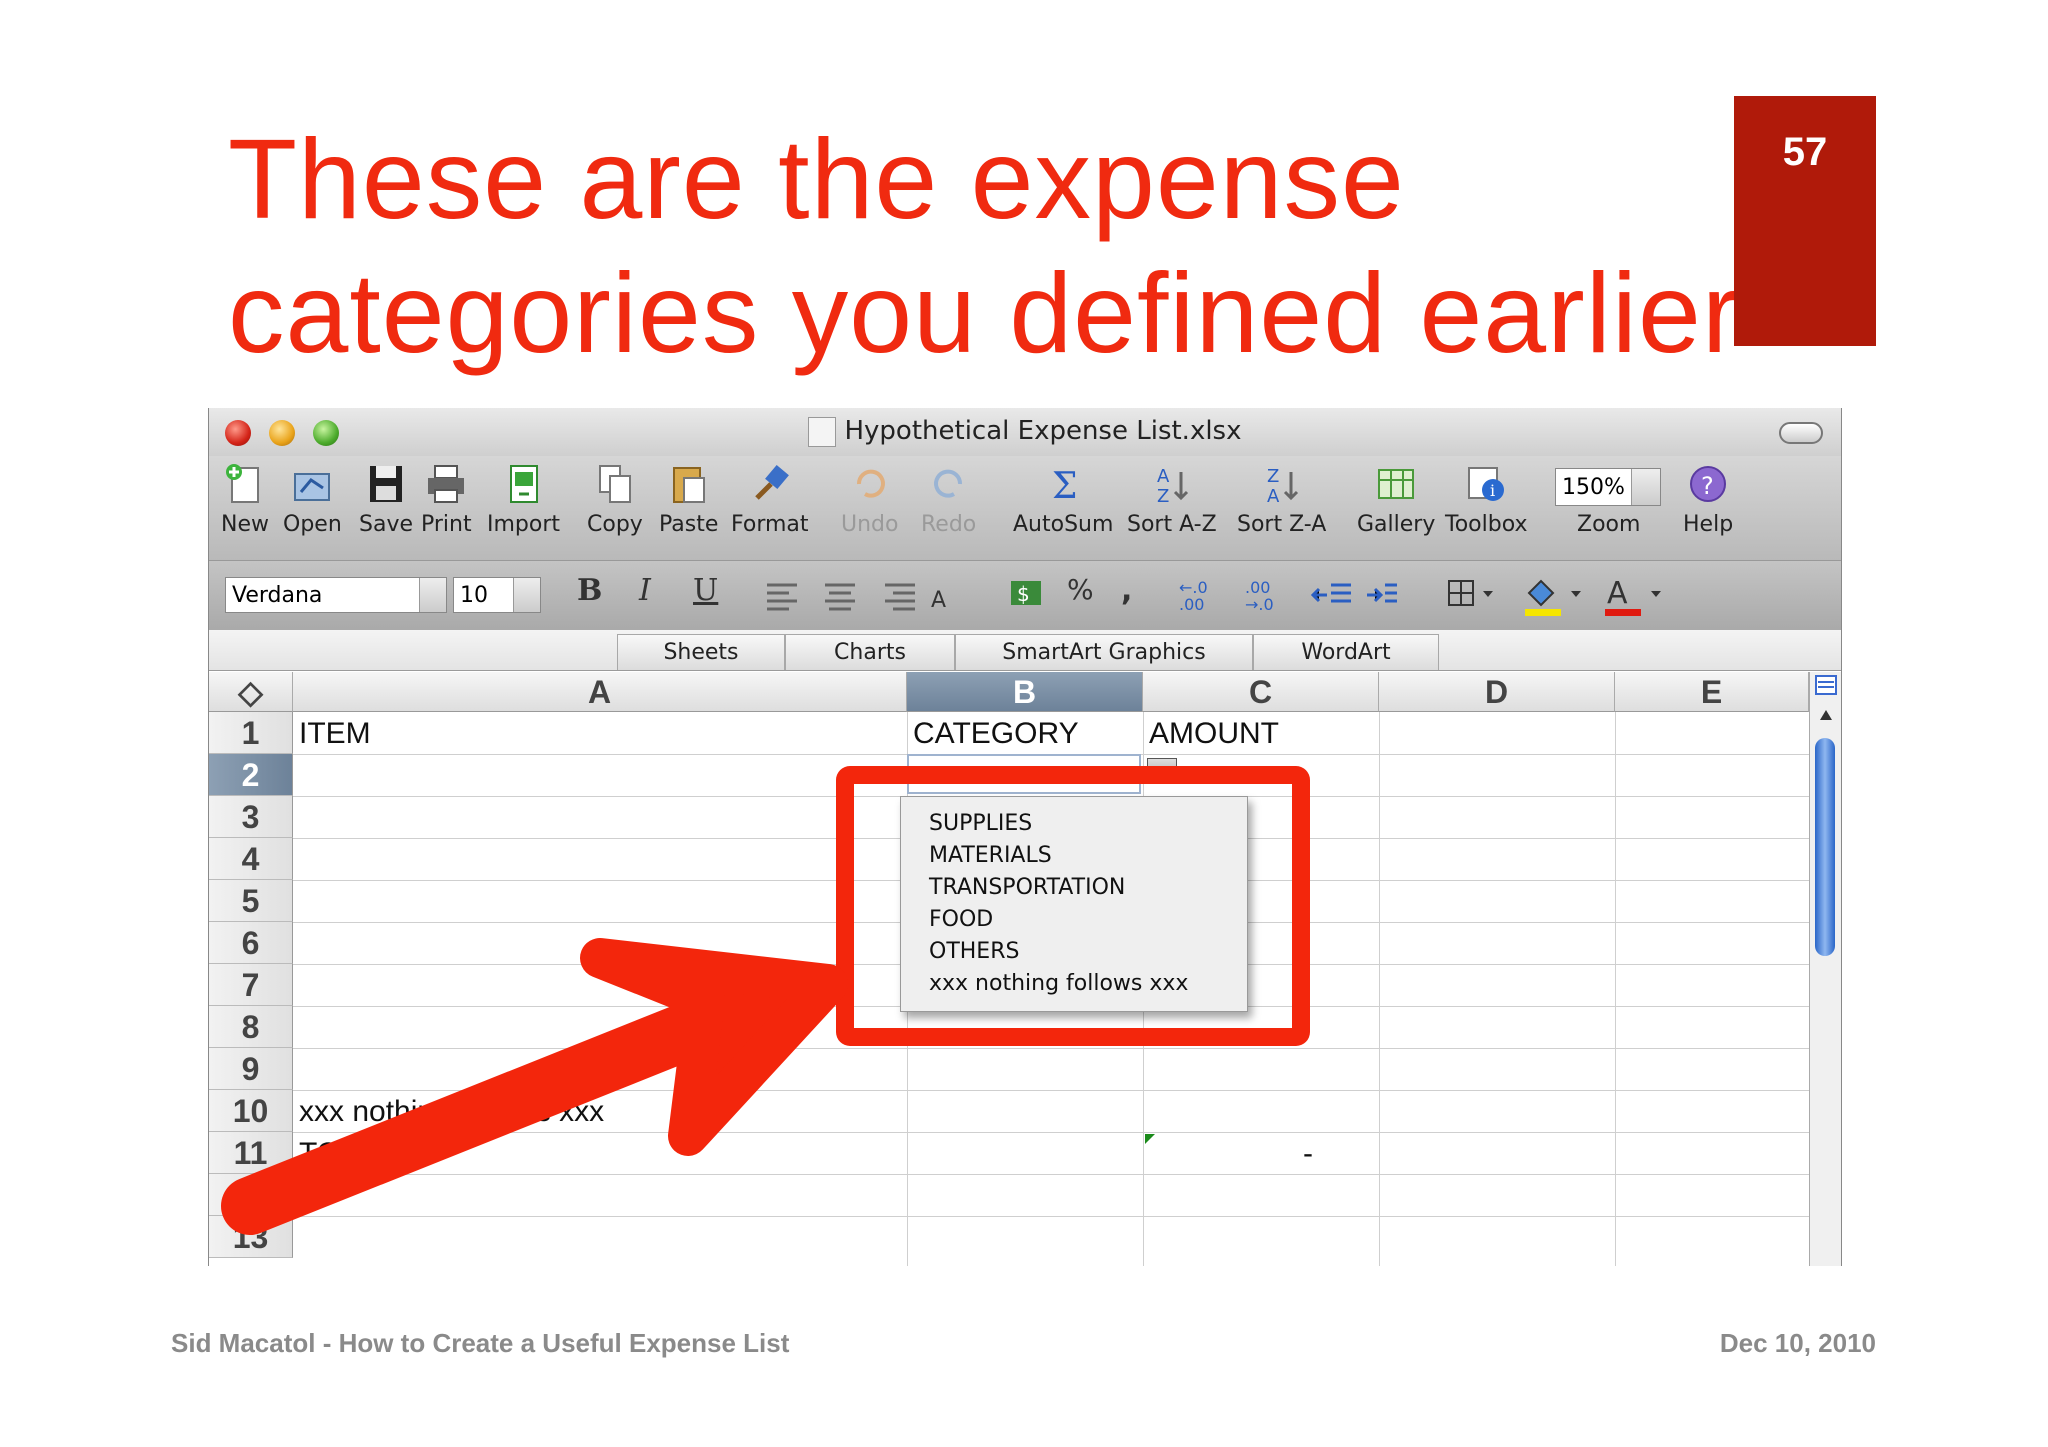 The width and height of the screenshot is (2048, 1447). Describe the element at coordinates (1025, 432) in the screenshot. I see `window-titlebar: Hypothetical Expense List.xlsx` at that location.